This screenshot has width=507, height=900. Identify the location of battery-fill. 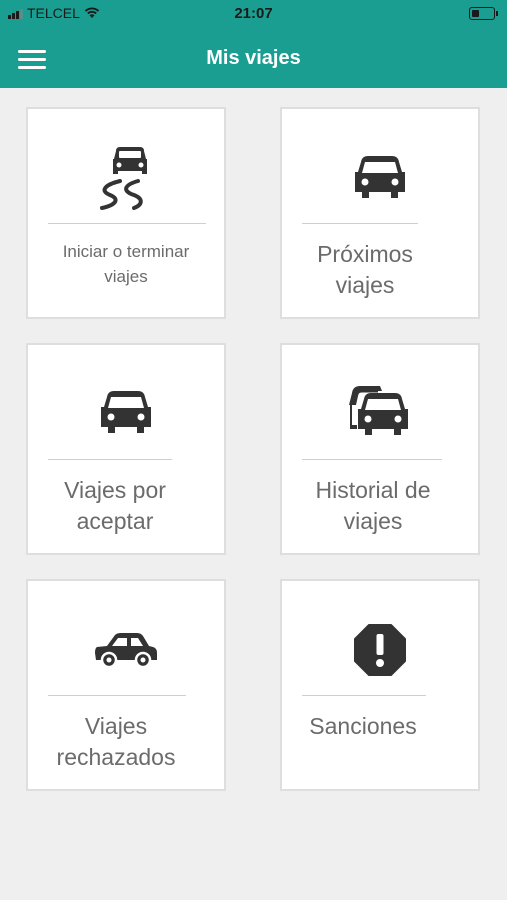
(475, 13).